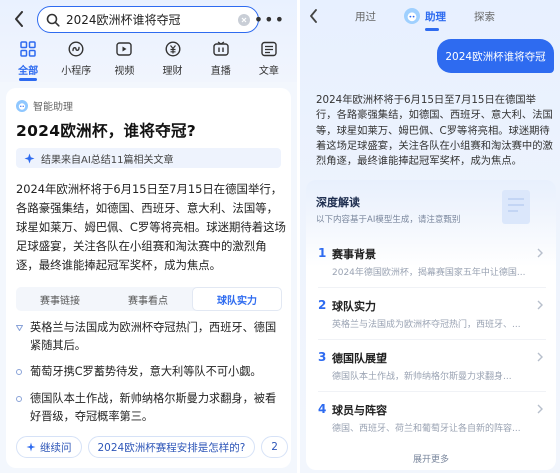  I want to click on tab-label: 视频, so click(124, 71).